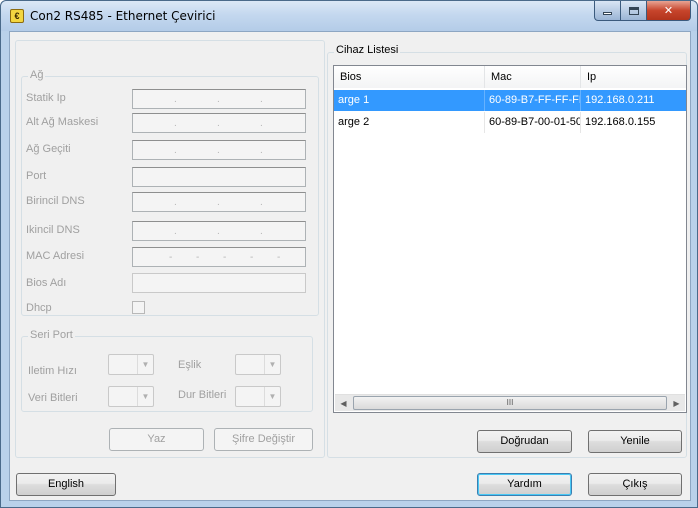 This screenshot has height=508, width=698. I want to click on dhcp-label: Dhcp, so click(39, 308).